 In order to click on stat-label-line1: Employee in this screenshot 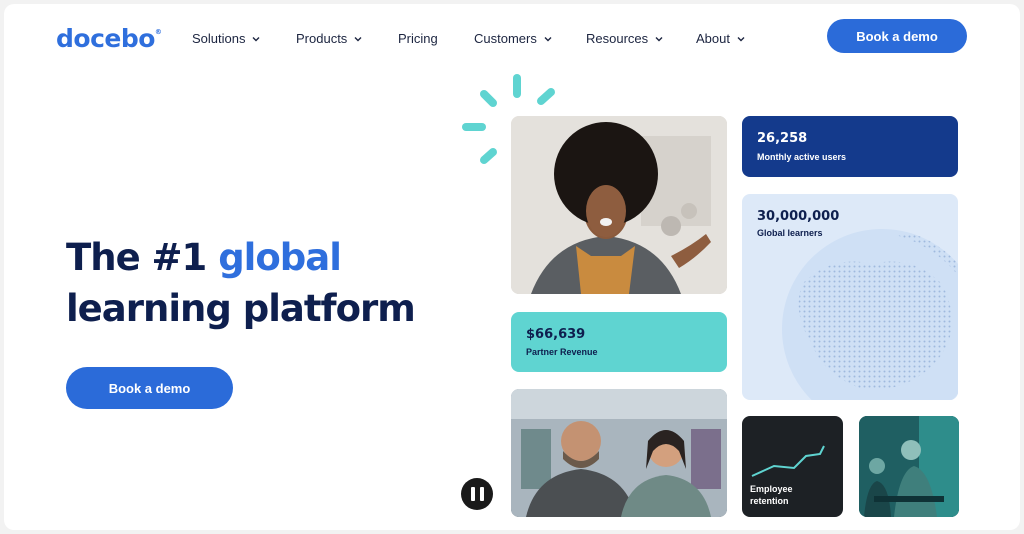, I will do `click(771, 489)`.